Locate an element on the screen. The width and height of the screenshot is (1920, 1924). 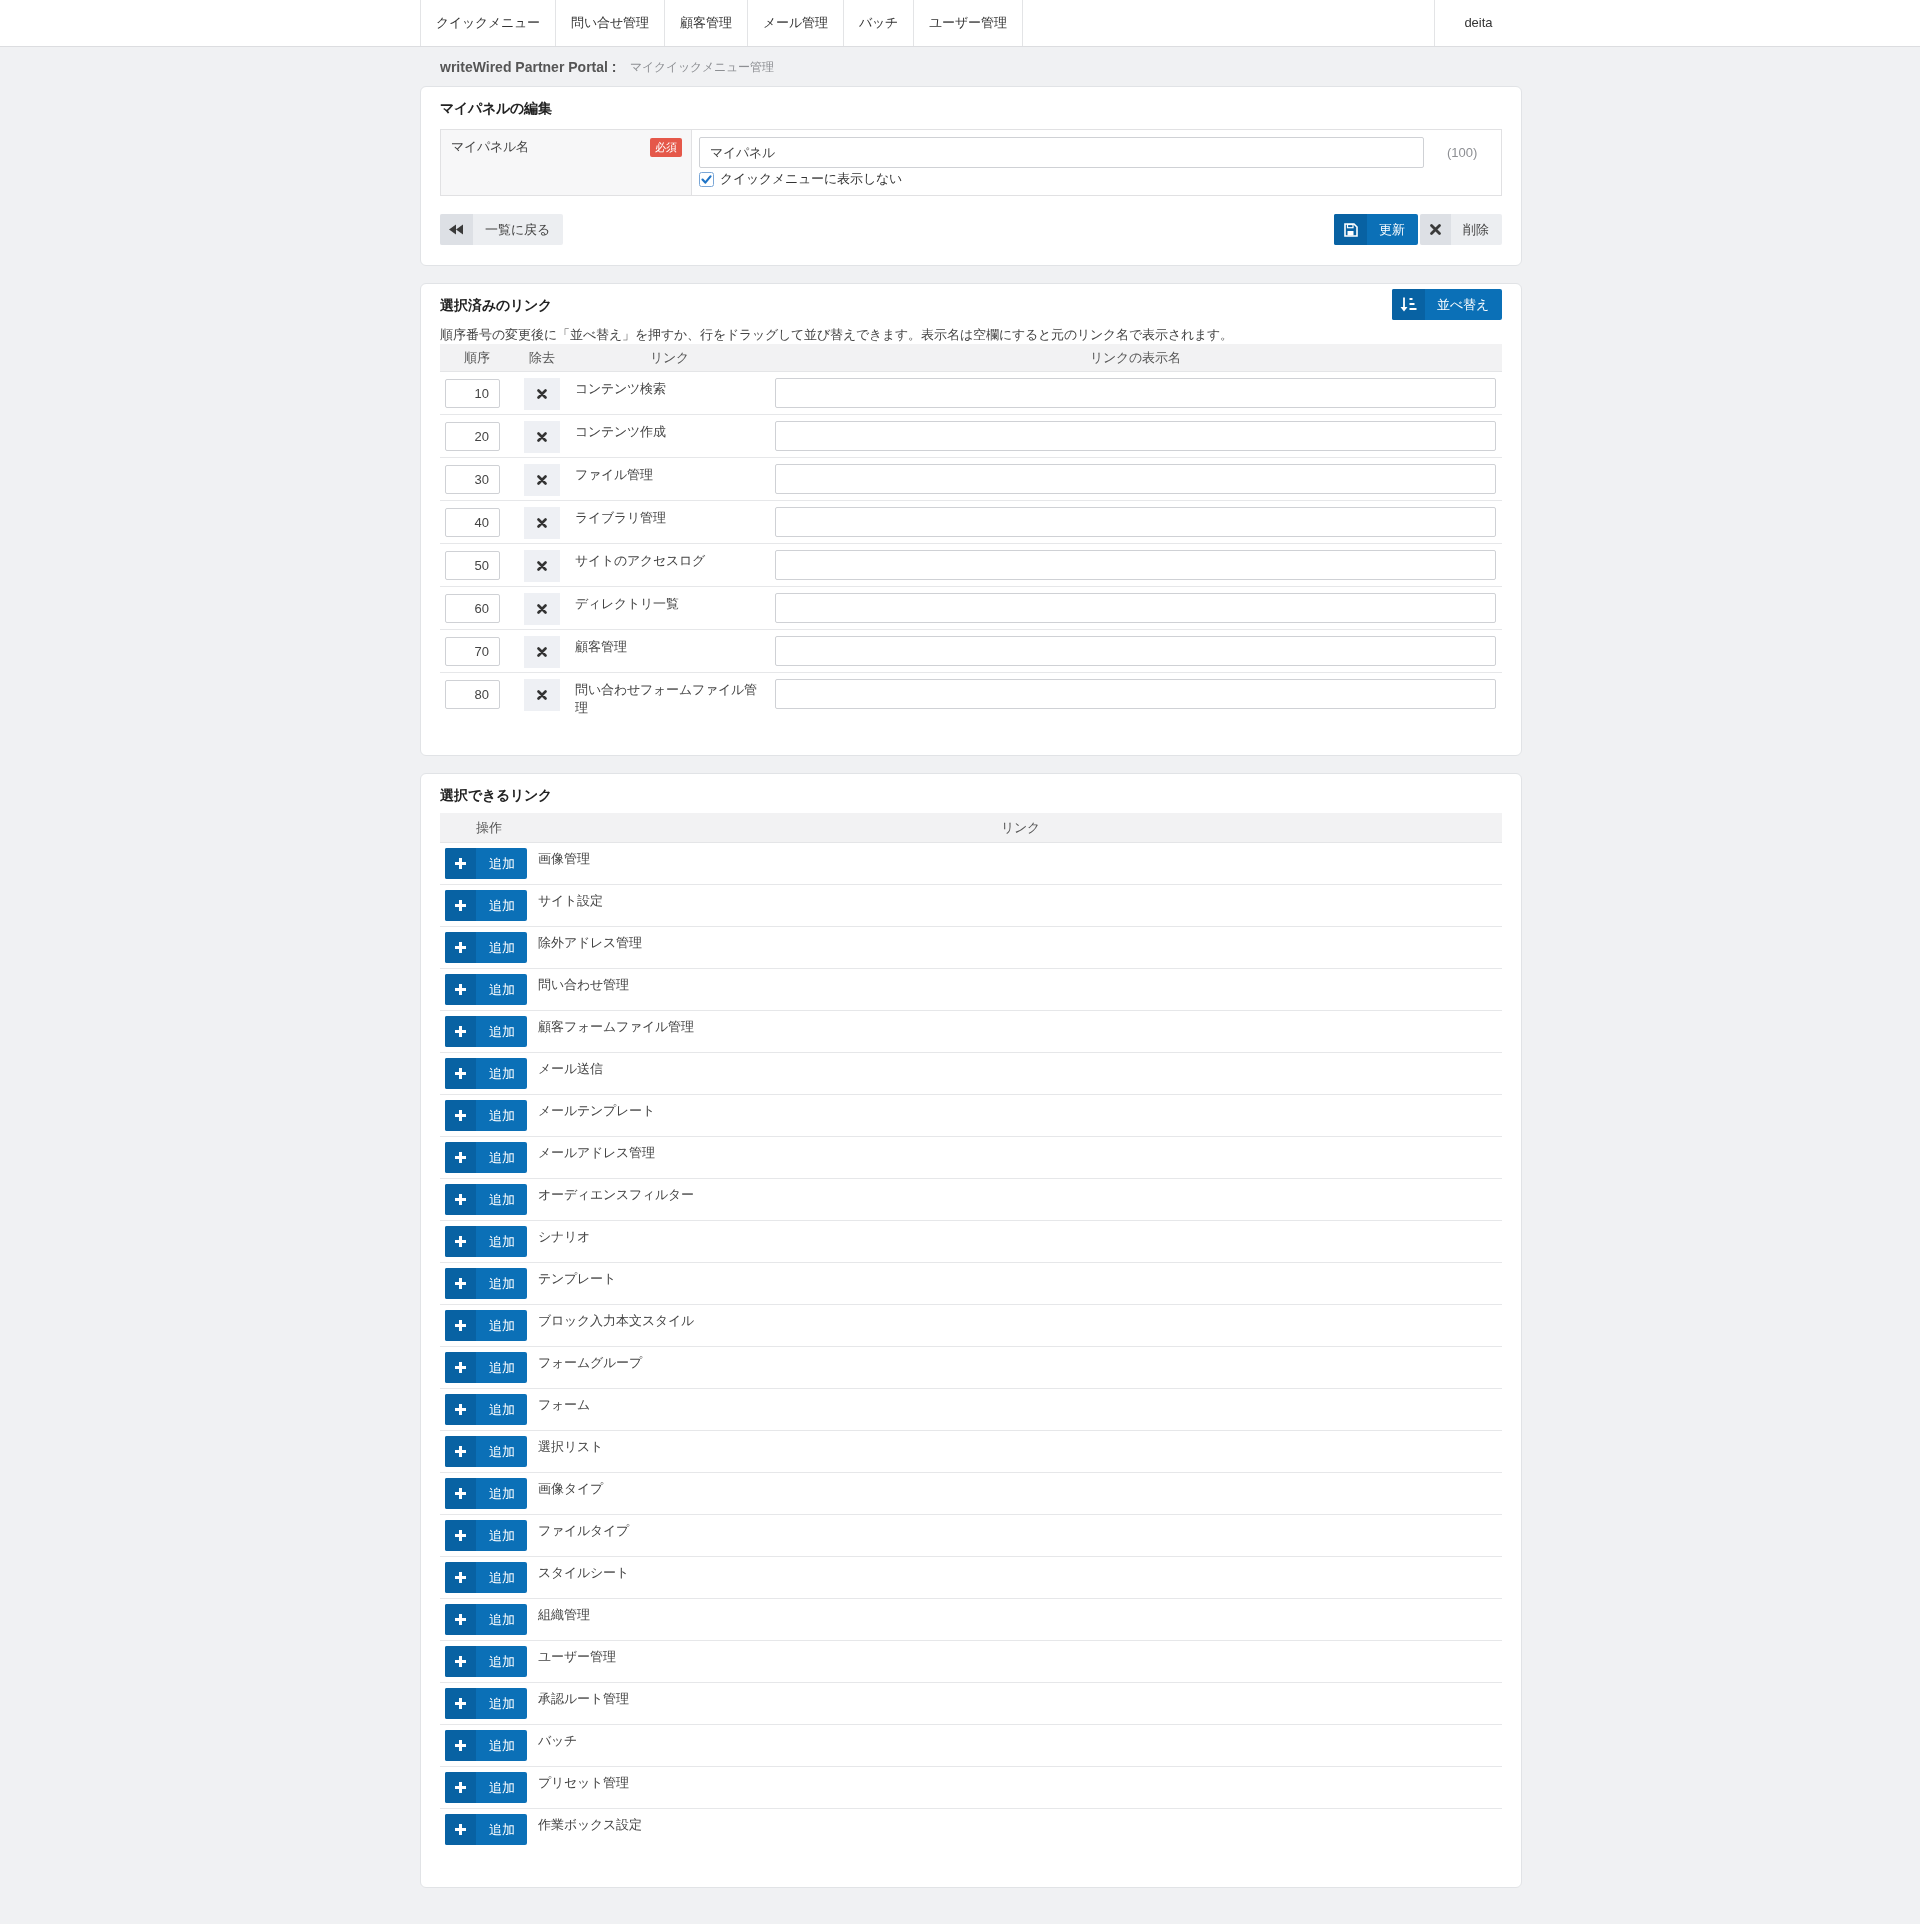
order-input: 50 is located at coordinates (472, 565).